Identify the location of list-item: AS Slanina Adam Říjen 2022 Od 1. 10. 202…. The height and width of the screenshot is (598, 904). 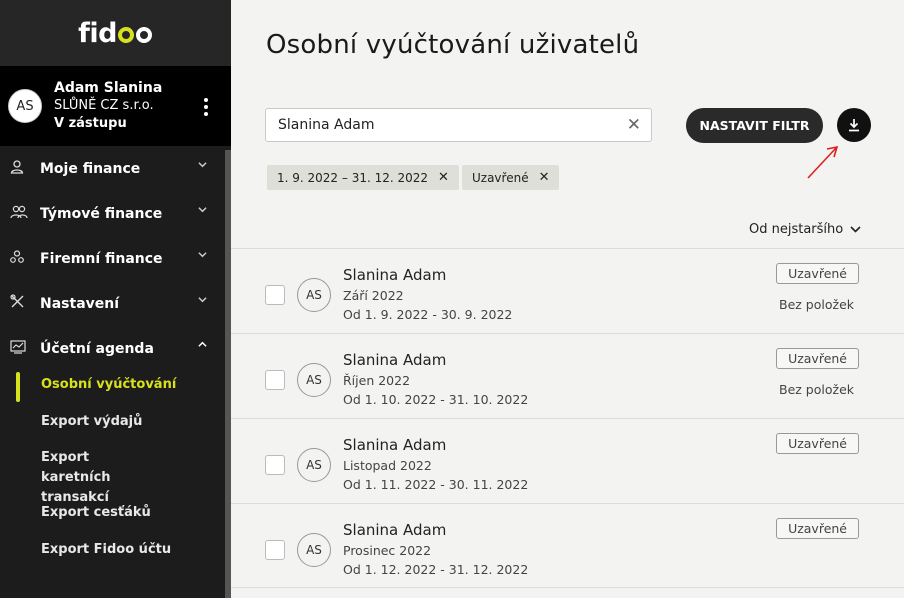
(567, 375).